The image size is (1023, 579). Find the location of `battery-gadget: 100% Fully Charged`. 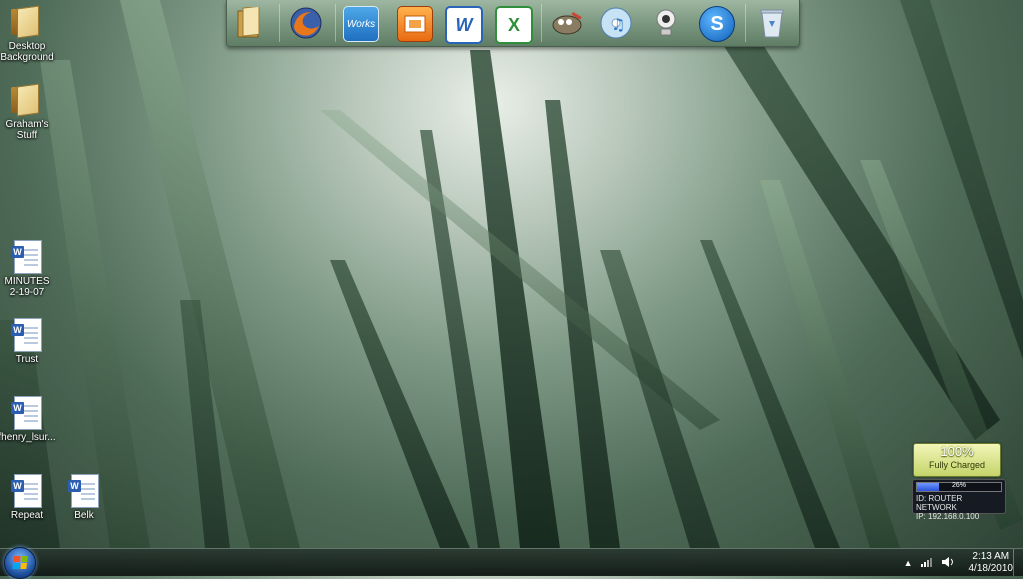

battery-gadget: 100% Fully Charged is located at coordinates (957, 460).